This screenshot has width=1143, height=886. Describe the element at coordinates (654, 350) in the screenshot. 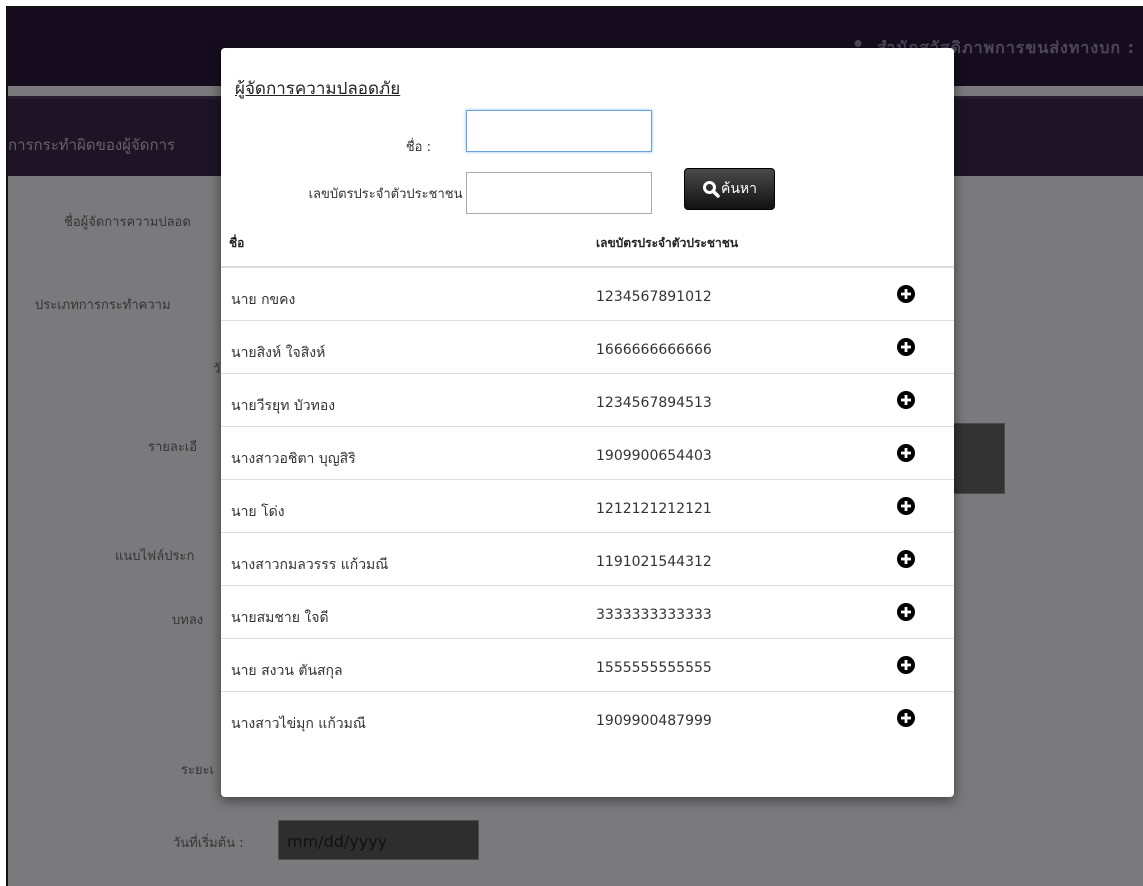

I see `row-id-card: 1666666666666` at that location.